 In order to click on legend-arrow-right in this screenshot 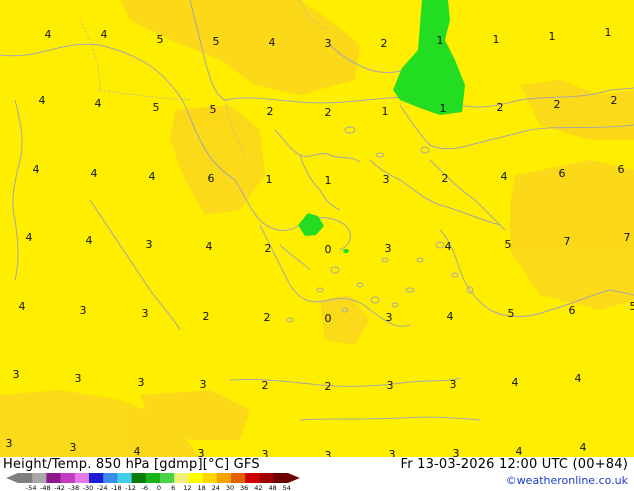, I will do `click(294, 478)`.